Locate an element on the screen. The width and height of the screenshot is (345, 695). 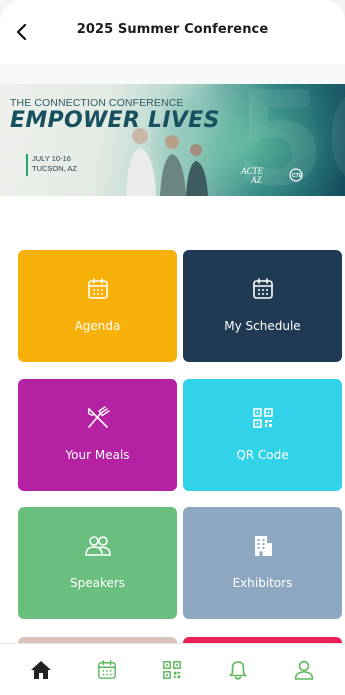
cte-logo-text: CTE is located at coordinates (297, 176).